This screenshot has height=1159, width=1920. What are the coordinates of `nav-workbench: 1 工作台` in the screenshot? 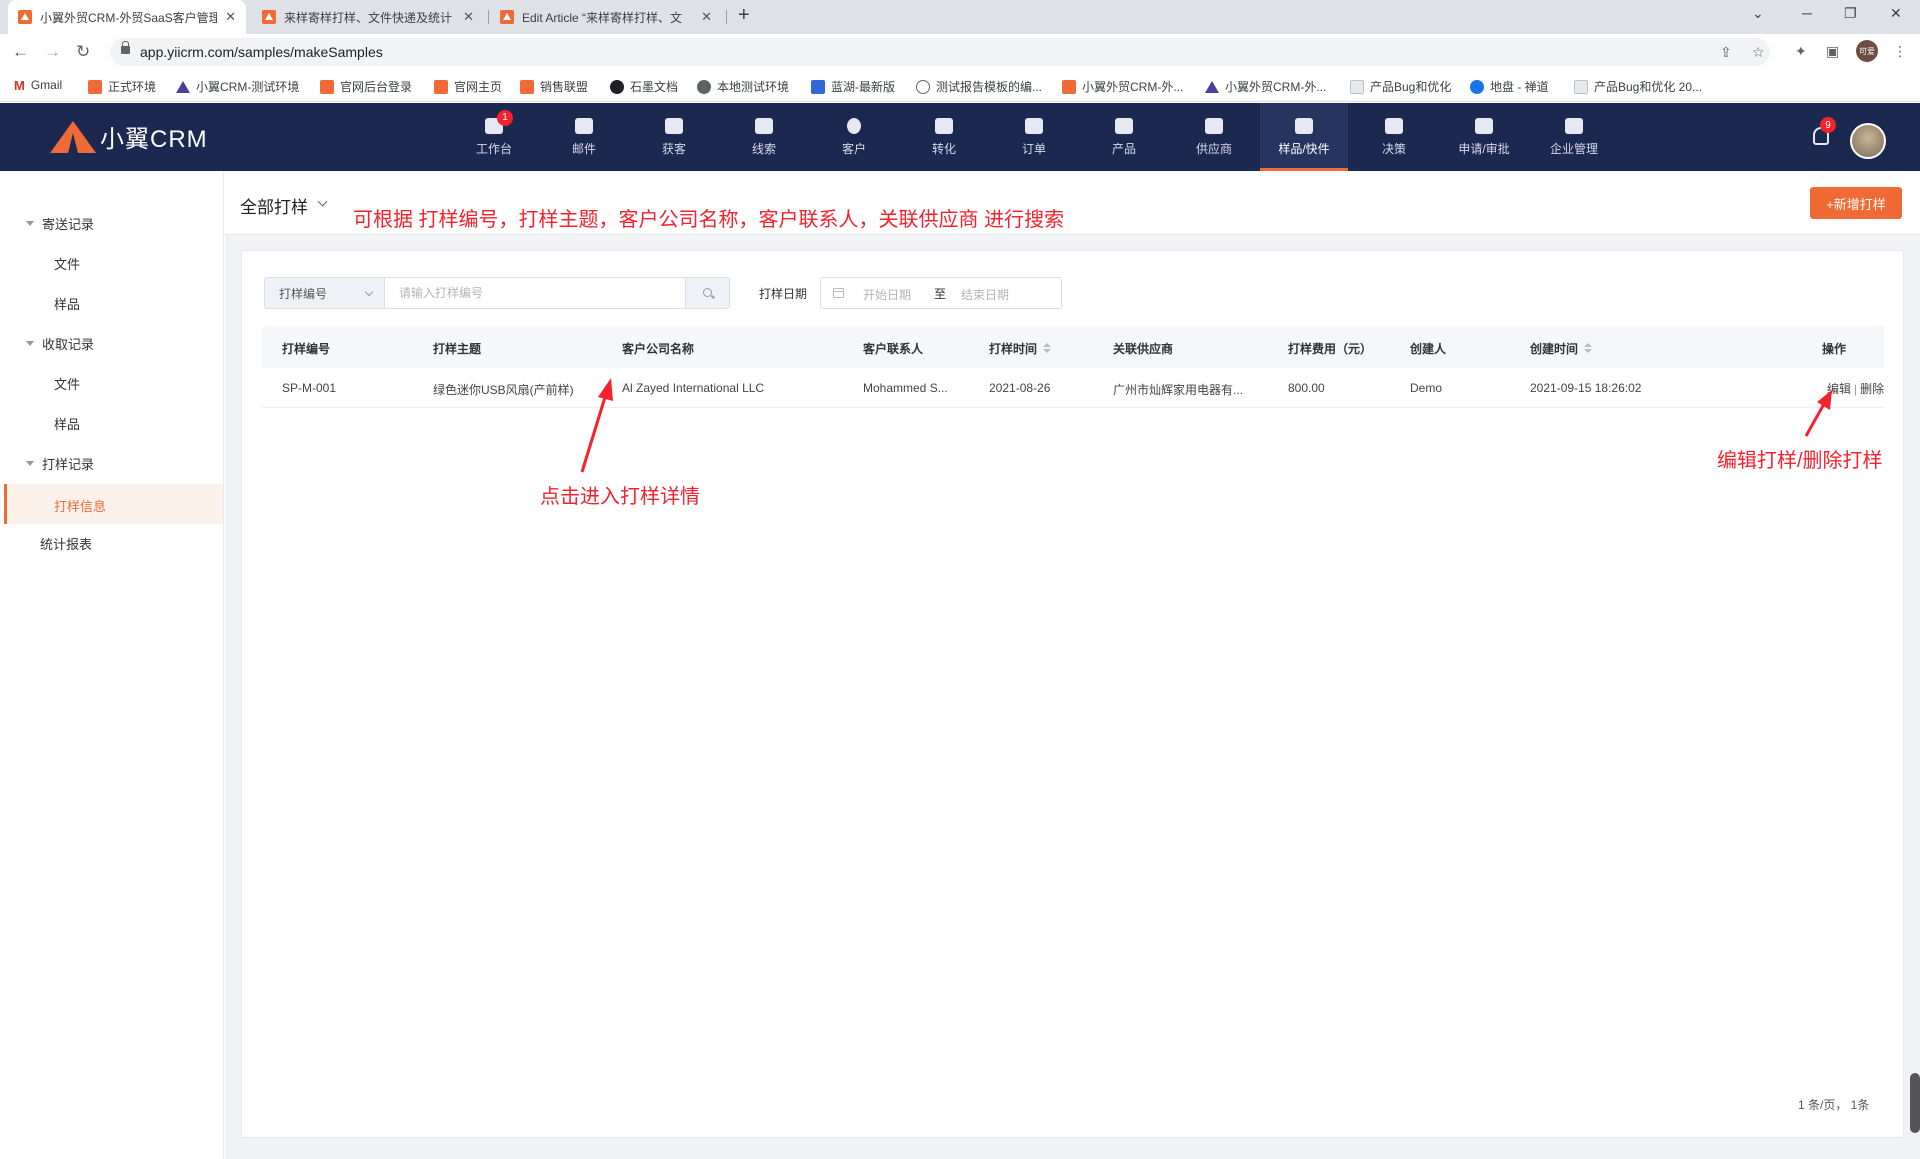 It's located at (494, 137).